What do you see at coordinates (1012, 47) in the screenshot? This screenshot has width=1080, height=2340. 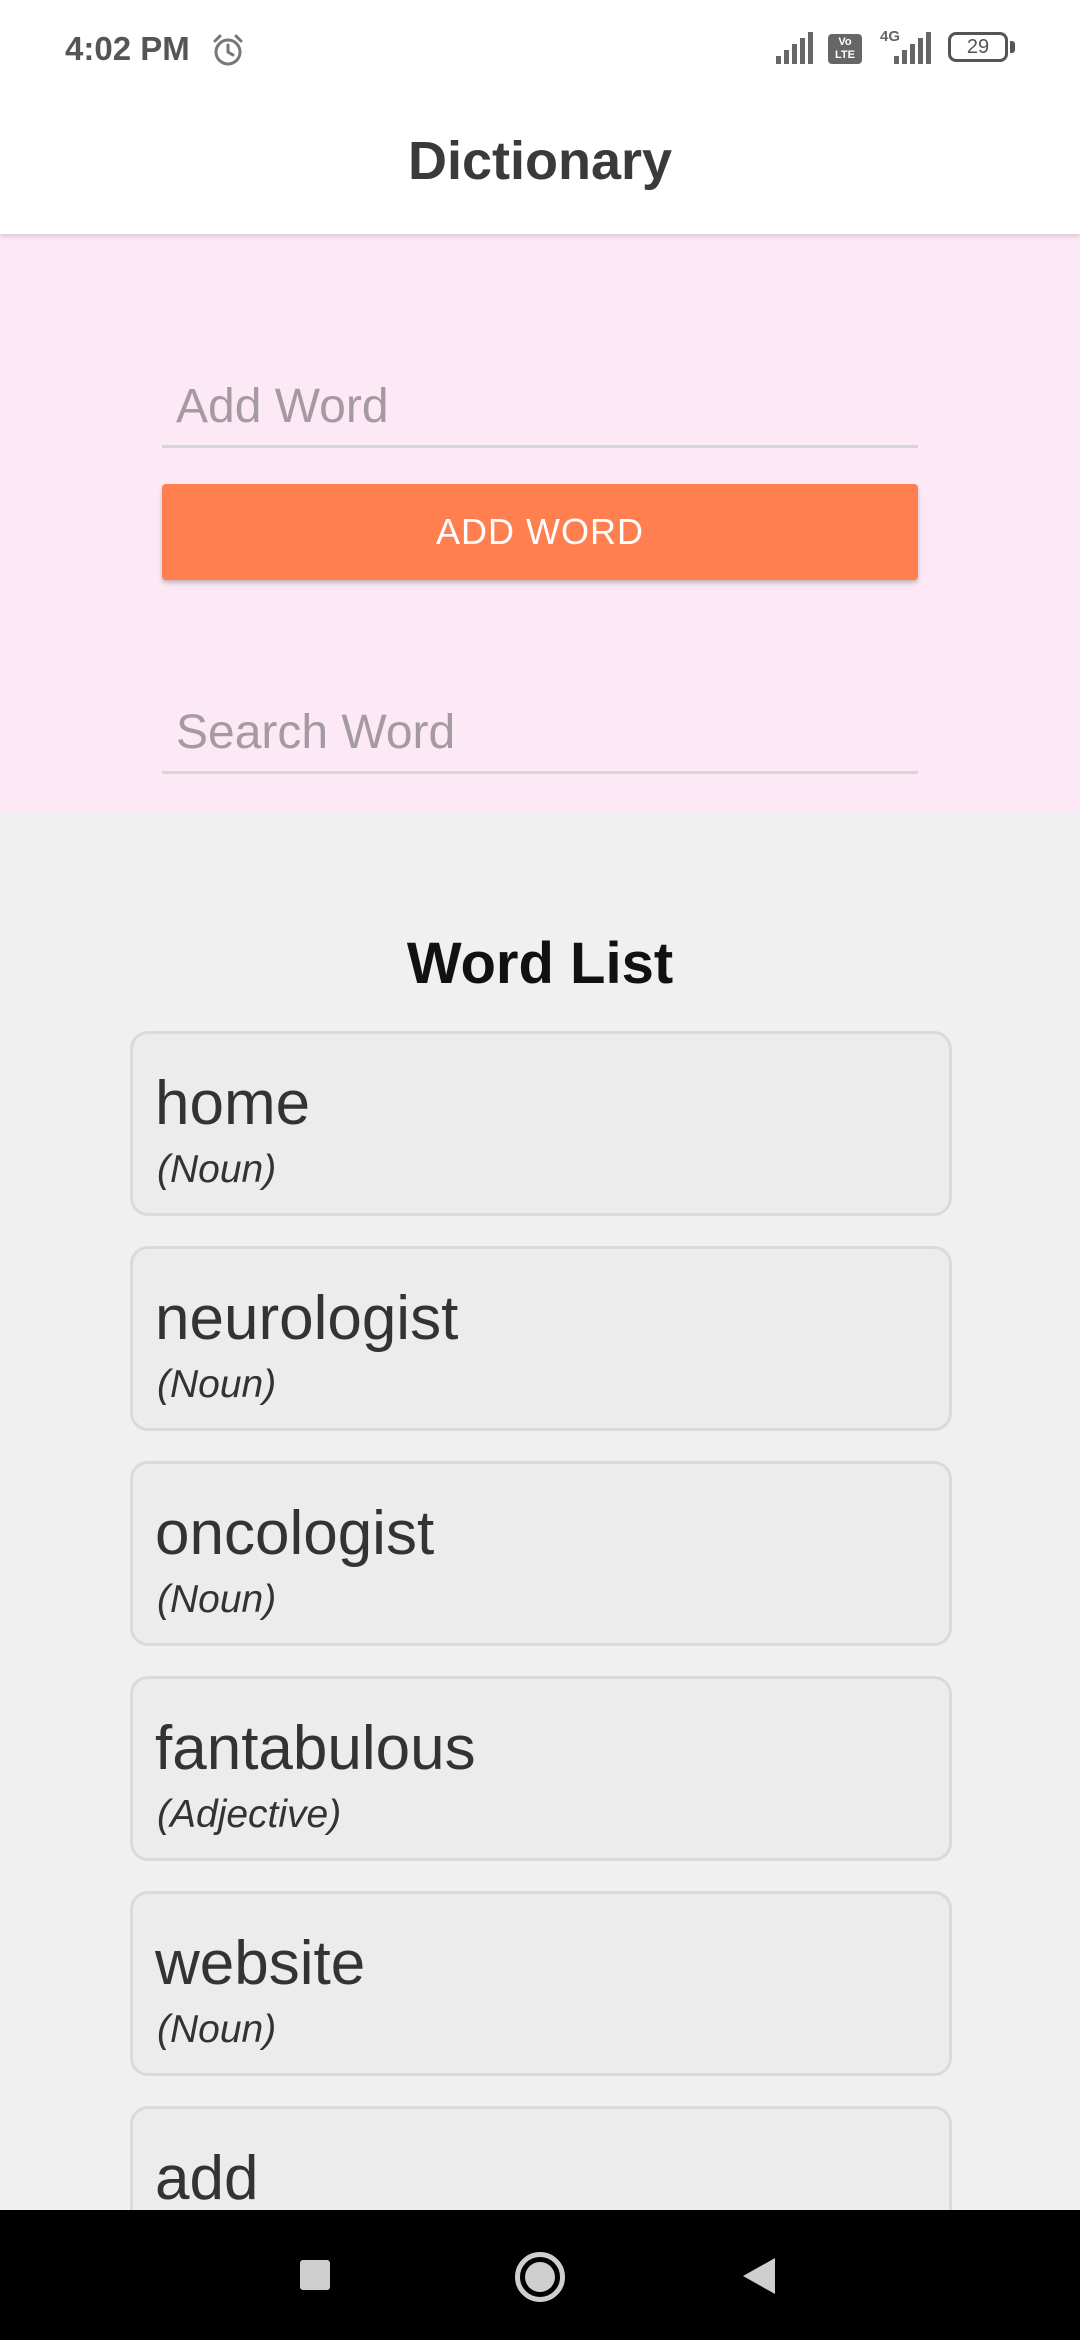 I see `battery-tip` at bounding box center [1012, 47].